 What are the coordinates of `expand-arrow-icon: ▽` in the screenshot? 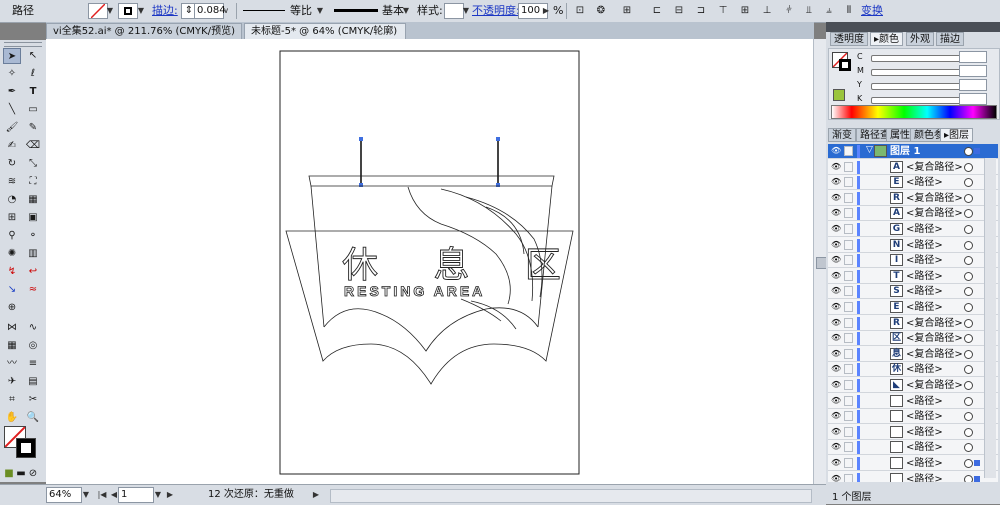 It's located at (869, 150).